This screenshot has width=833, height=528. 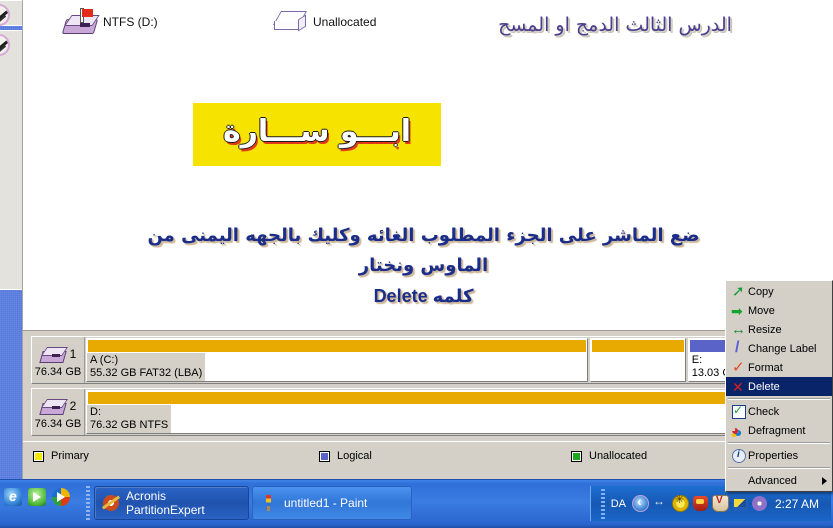 What do you see at coordinates (13, 497) in the screenshot?
I see `internet-explorer-icon` at bounding box center [13, 497].